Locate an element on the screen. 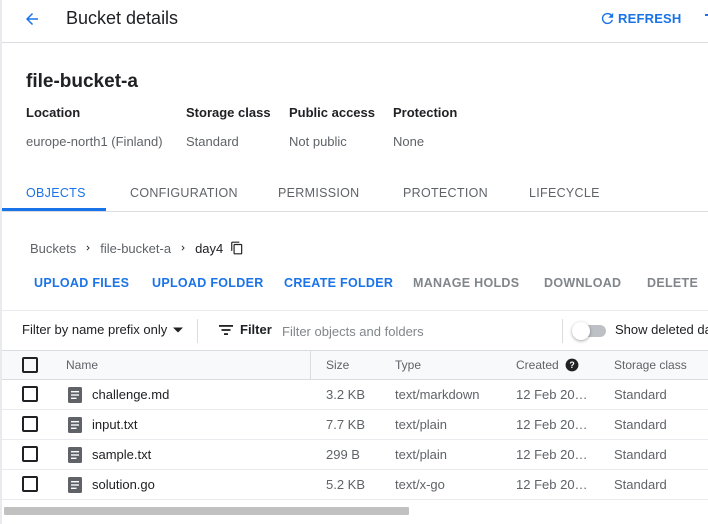 Image resolution: width=708 pixels, height=524 pixels. breadcrumb-bucket: file-bucket-a is located at coordinates (135, 248).